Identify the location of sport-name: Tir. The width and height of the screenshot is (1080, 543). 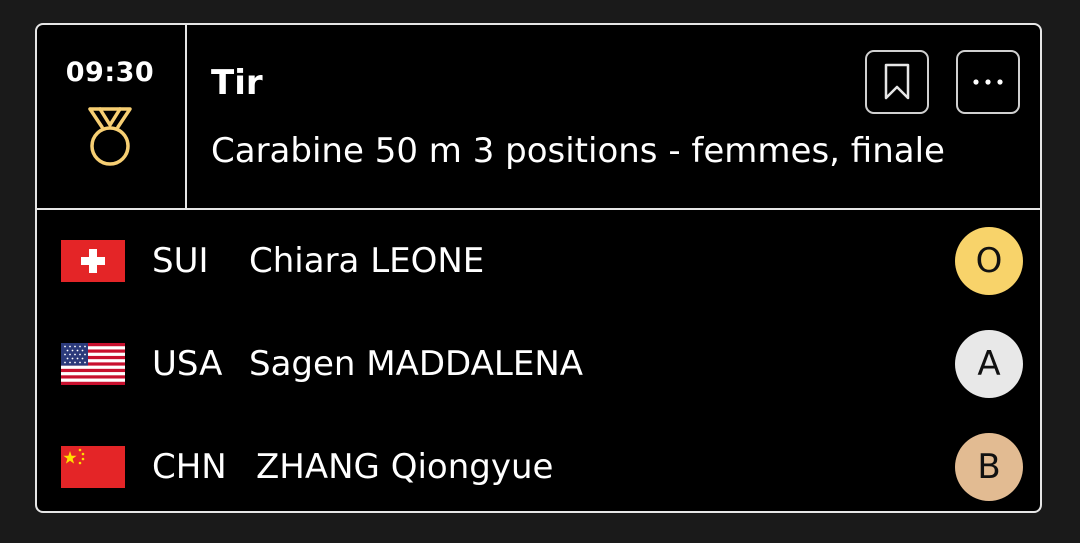
(237, 83).